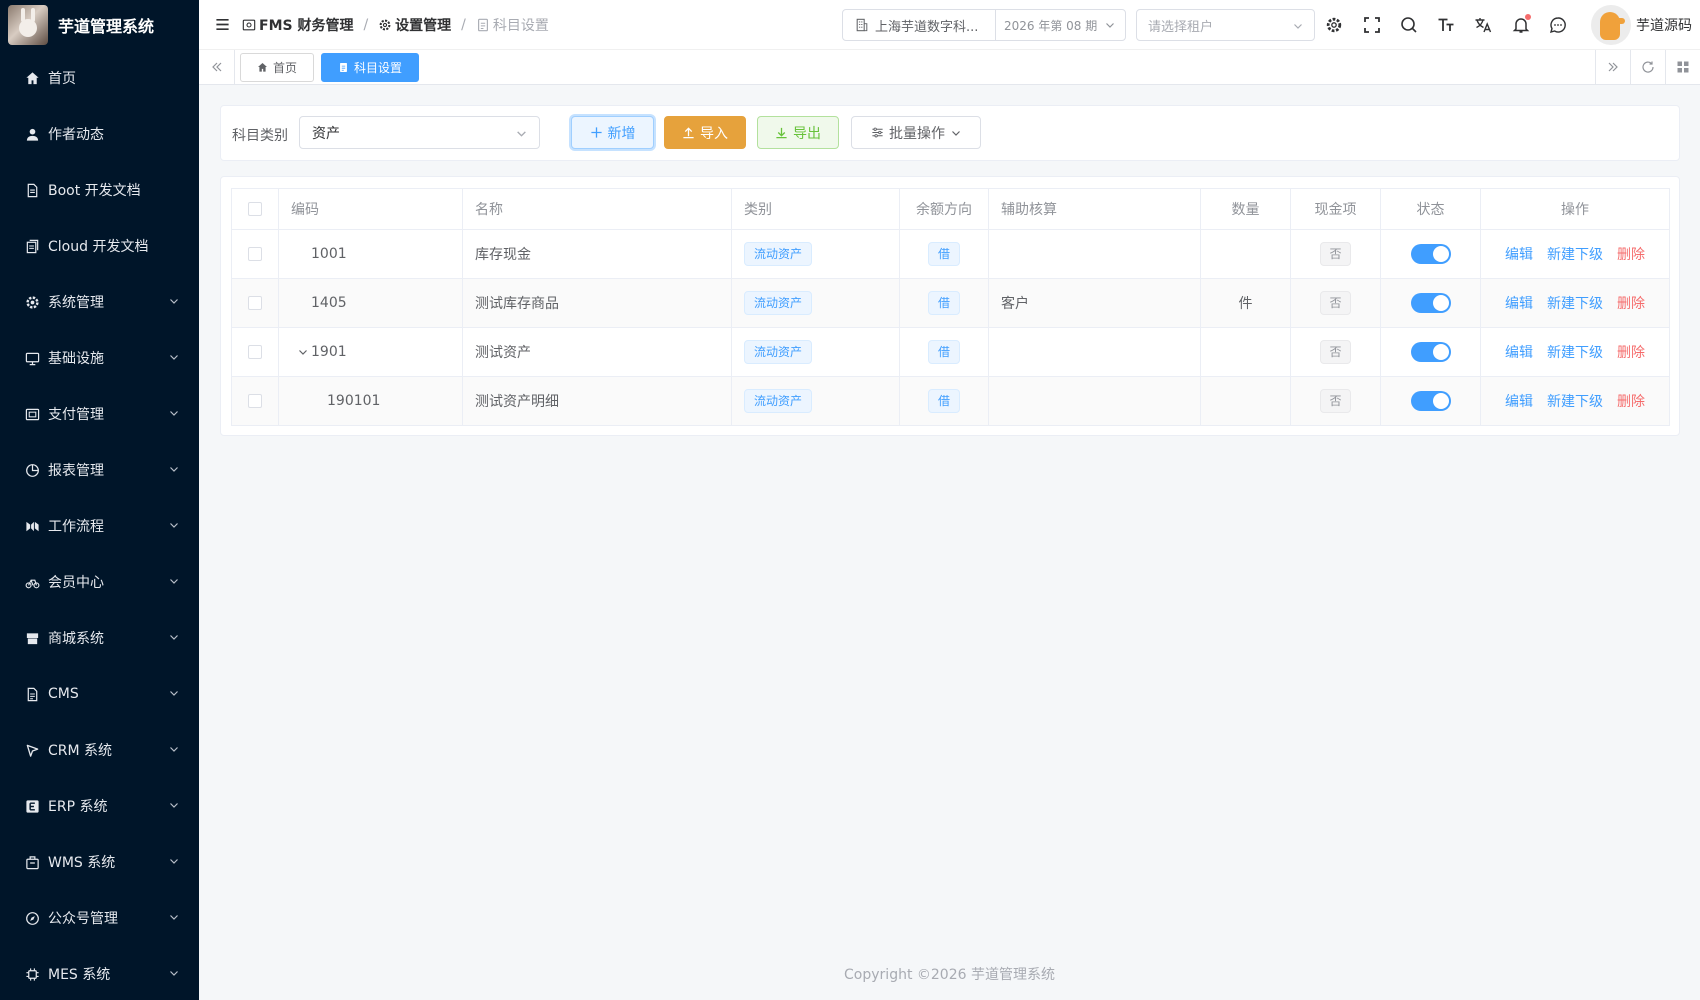 This screenshot has height=1000, width=1700. What do you see at coordinates (32, 918) in the screenshot?
I see `compass-icon` at bounding box center [32, 918].